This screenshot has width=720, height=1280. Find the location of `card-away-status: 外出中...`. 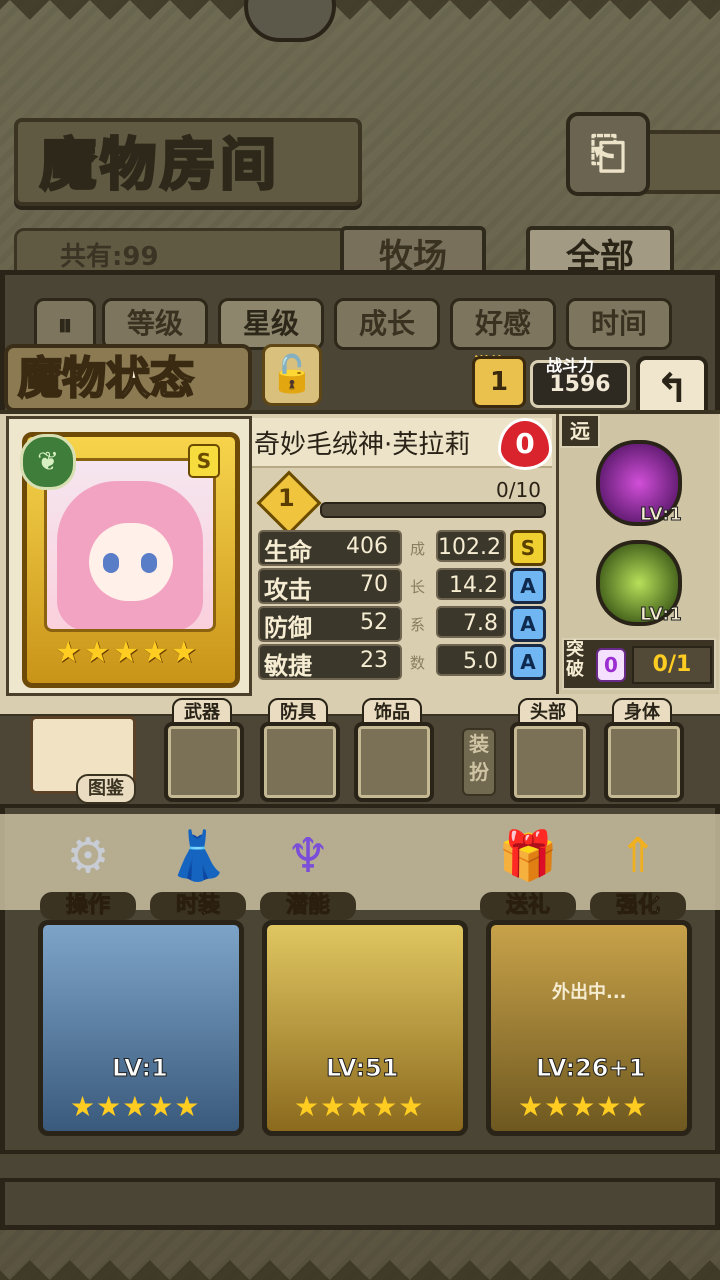

card-away-status: 外出中... is located at coordinates (589, 992).